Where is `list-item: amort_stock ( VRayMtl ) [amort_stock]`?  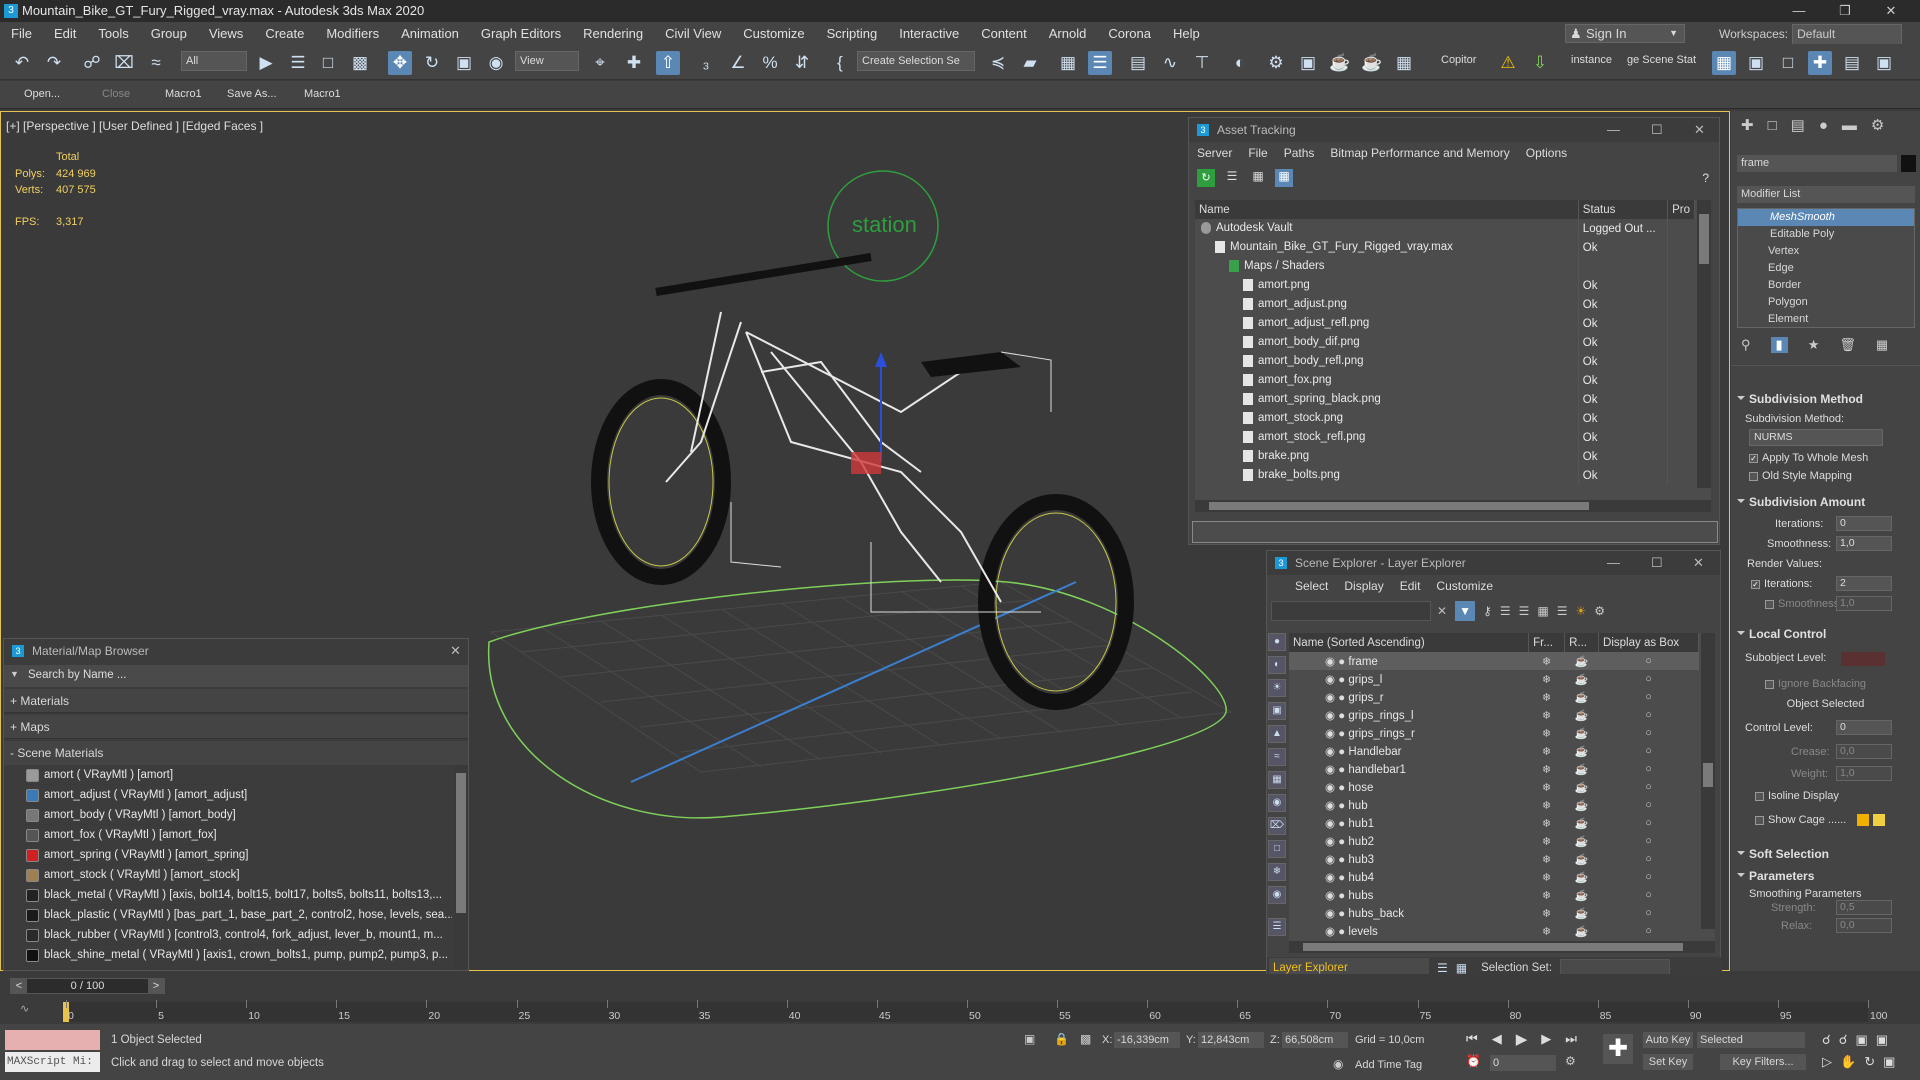
list-item: amort_stock ( VRayMtl ) [amort_stock] is located at coordinates (228, 875).